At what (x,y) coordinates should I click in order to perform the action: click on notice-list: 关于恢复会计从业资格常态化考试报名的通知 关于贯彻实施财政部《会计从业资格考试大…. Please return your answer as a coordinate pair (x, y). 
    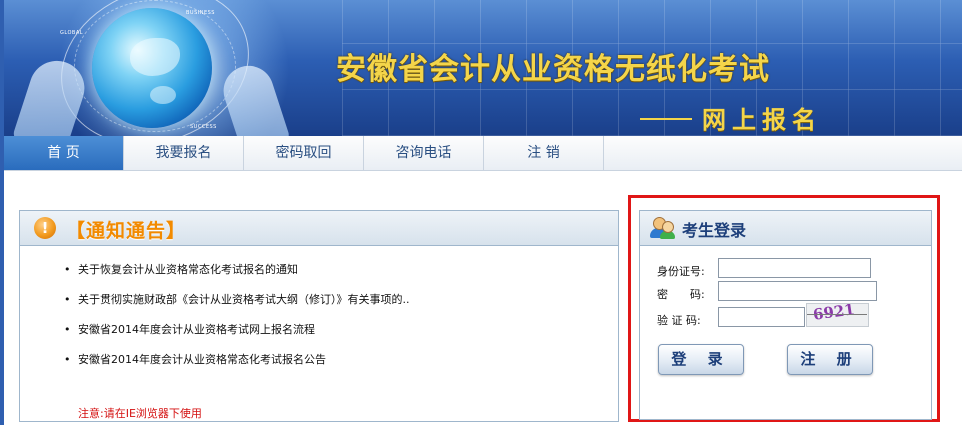
    Looking at the image, I should click on (237, 315).